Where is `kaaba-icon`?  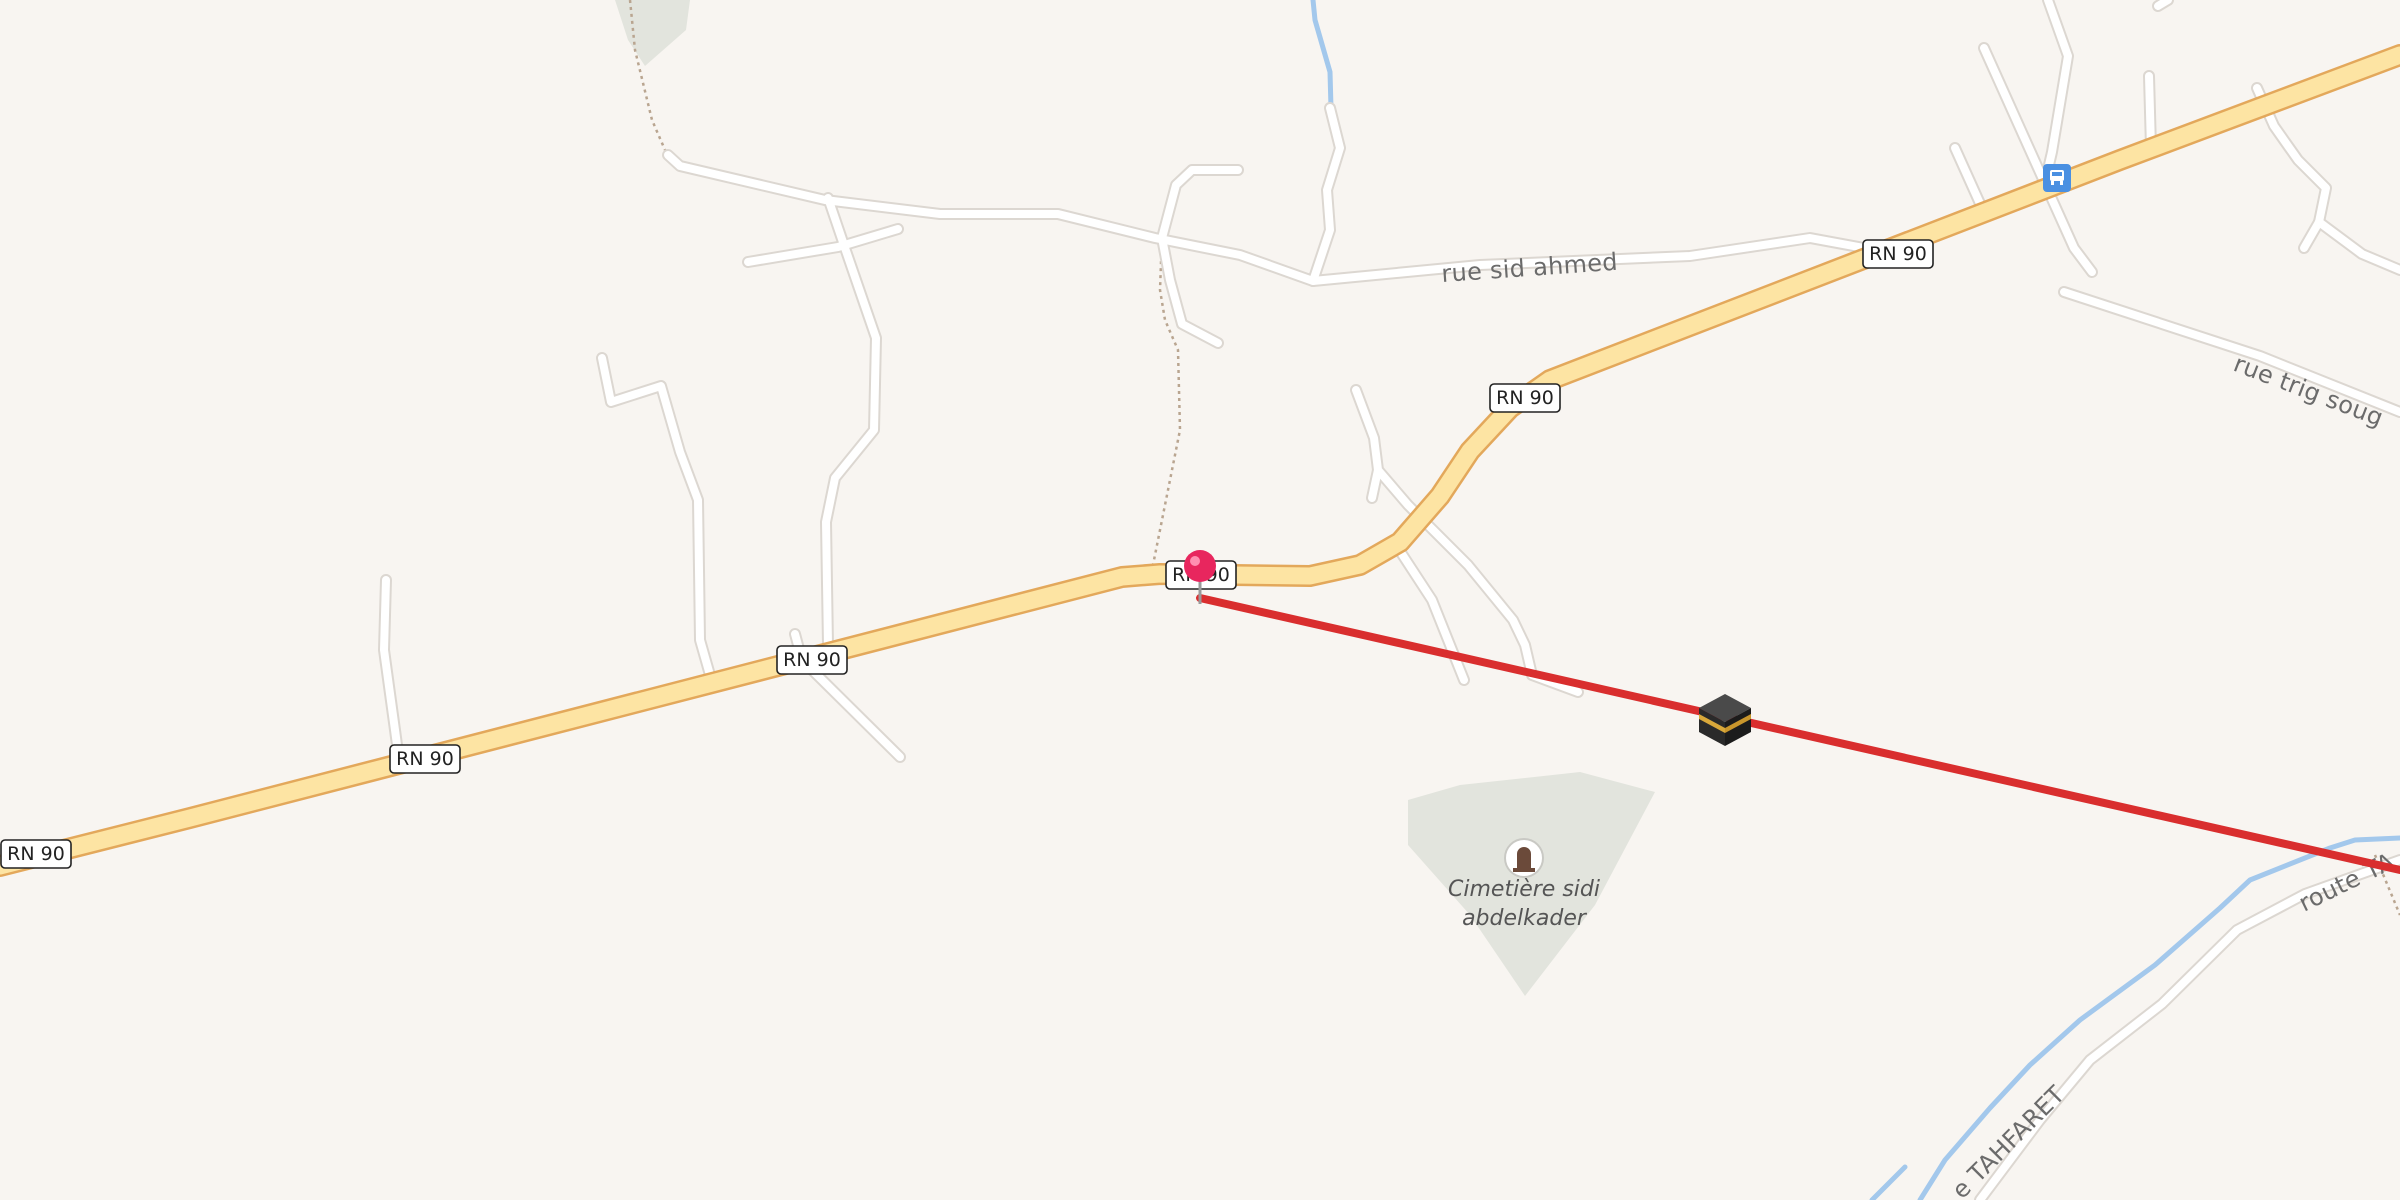
kaaba-icon is located at coordinates (1725, 720).